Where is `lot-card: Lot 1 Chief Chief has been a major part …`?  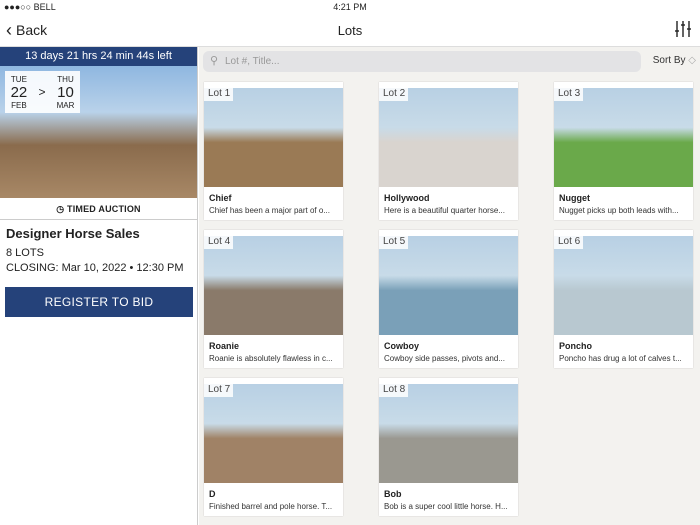
lot-card: Lot 1 Chief Chief has been a major part … is located at coordinates (273, 151).